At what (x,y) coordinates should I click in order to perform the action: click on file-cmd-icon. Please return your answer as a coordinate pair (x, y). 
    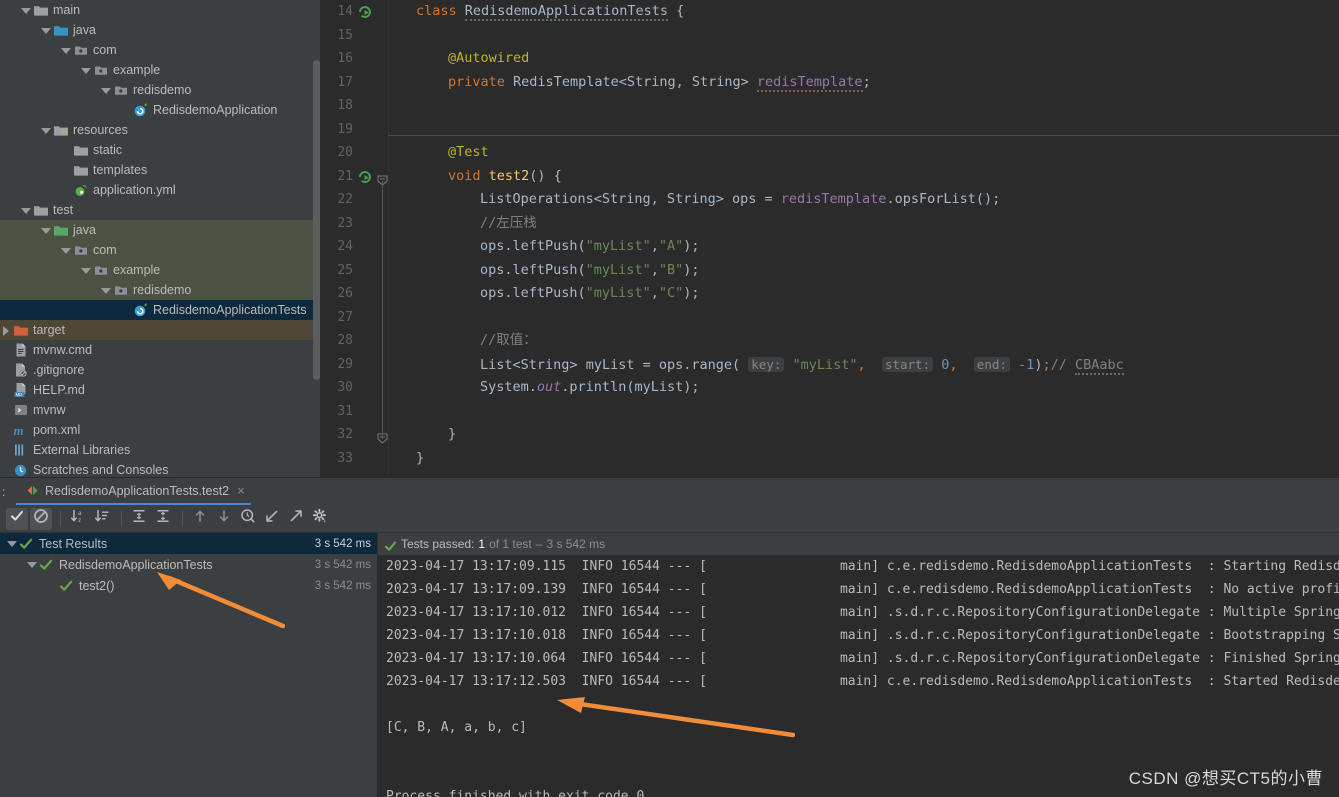
    Looking at the image, I should click on (21, 350).